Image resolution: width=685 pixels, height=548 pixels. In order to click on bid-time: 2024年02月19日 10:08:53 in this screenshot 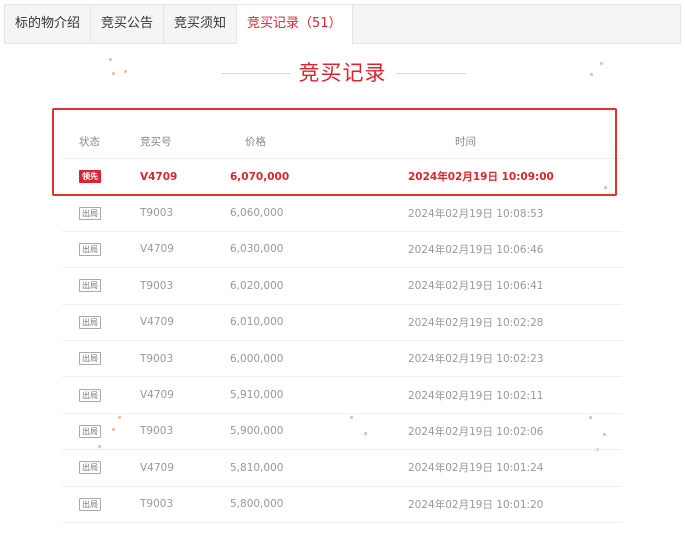, I will do `click(476, 213)`.